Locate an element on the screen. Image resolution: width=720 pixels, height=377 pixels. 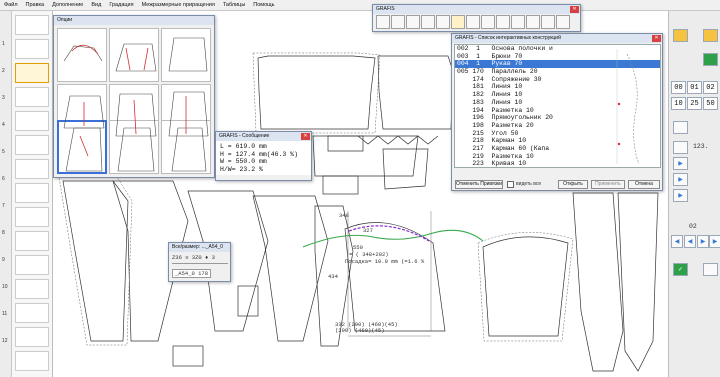
page-label: 02 is located at coordinates (693, 226).